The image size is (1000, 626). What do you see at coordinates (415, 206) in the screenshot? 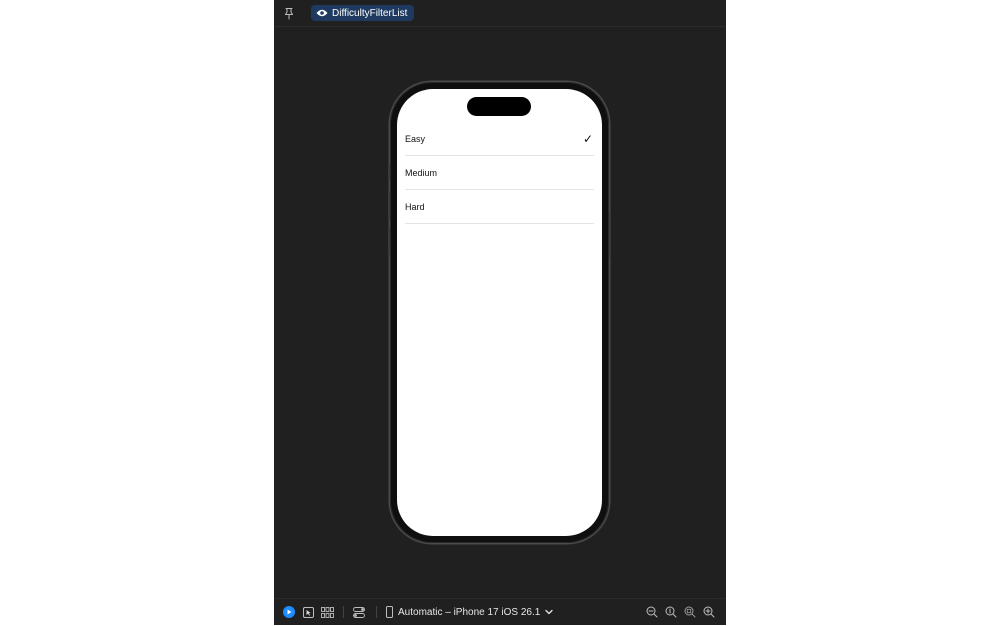
I see `list-item-label: Hard` at bounding box center [415, 206].